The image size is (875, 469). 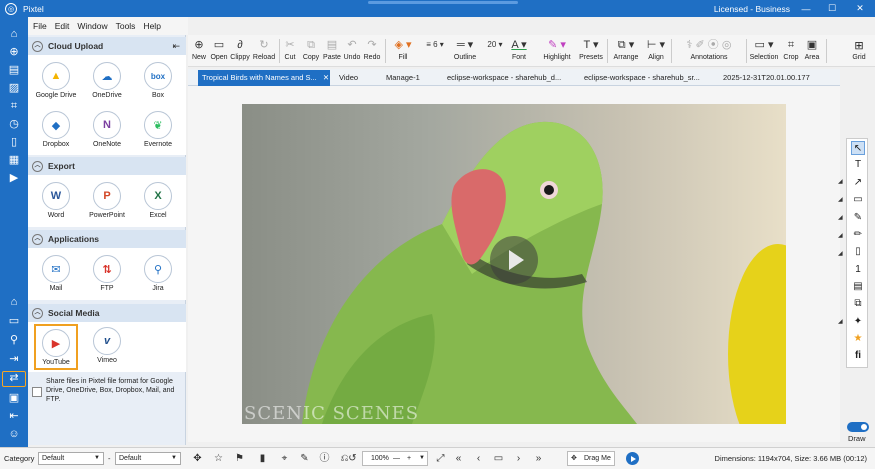 What do you see at coordinates (56, 81) in the screenshot?
I see `tile-google-drive: ▲ Google Drive` at bounding box center [56, 81].